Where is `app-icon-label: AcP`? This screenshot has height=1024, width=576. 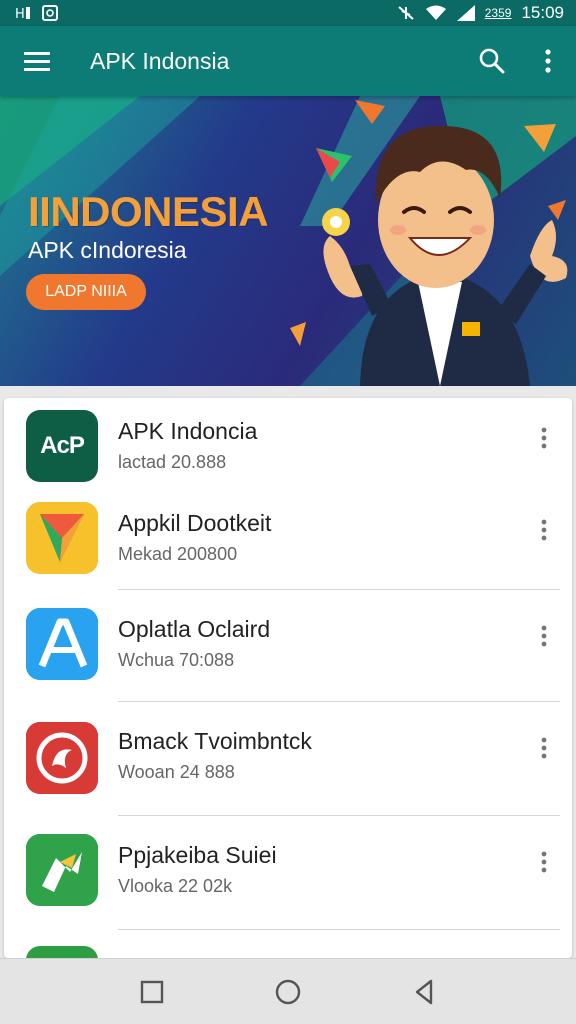 app-icon-label: AcP is located at coordinates (62, 445).